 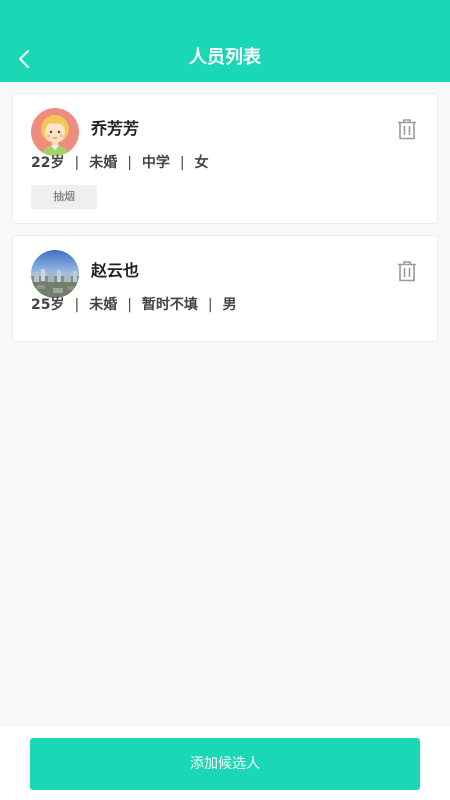 What do you see at coordinates (225, 288) in the screenshot?
I see `person-card: 赵云也 25岁 | 未婚 | 暂时不填 | 男` at bounding box center [225, 288].